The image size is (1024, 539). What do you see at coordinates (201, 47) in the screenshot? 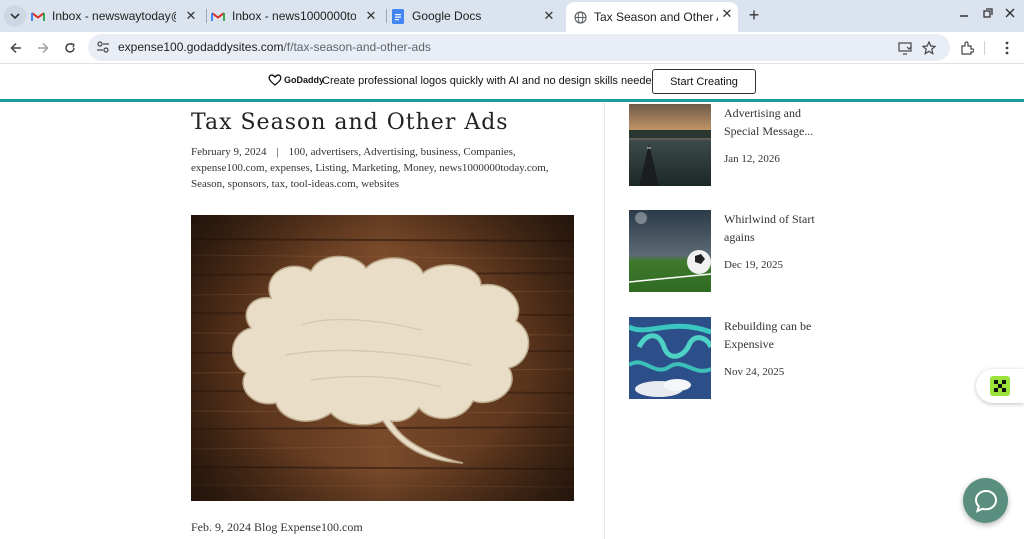
I see `url-host: expense100.godaddysites.com` at bounding box center [201, 47].